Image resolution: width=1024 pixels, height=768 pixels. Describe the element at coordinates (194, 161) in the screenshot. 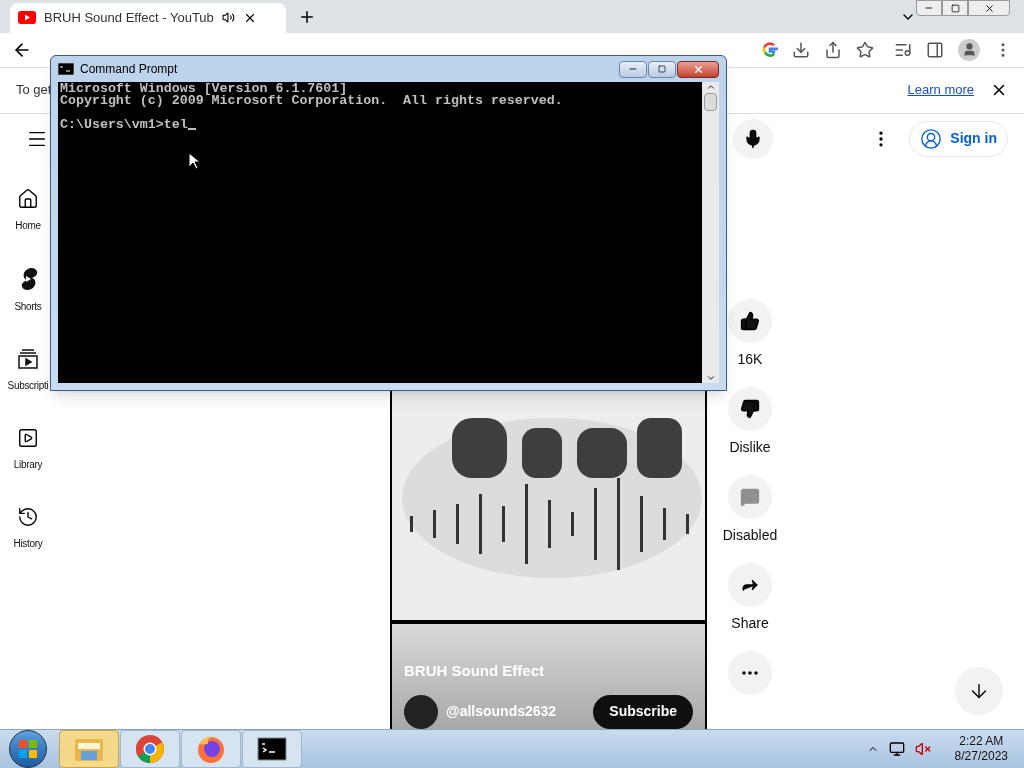

I see `mouse-pointer-icon` at that location.